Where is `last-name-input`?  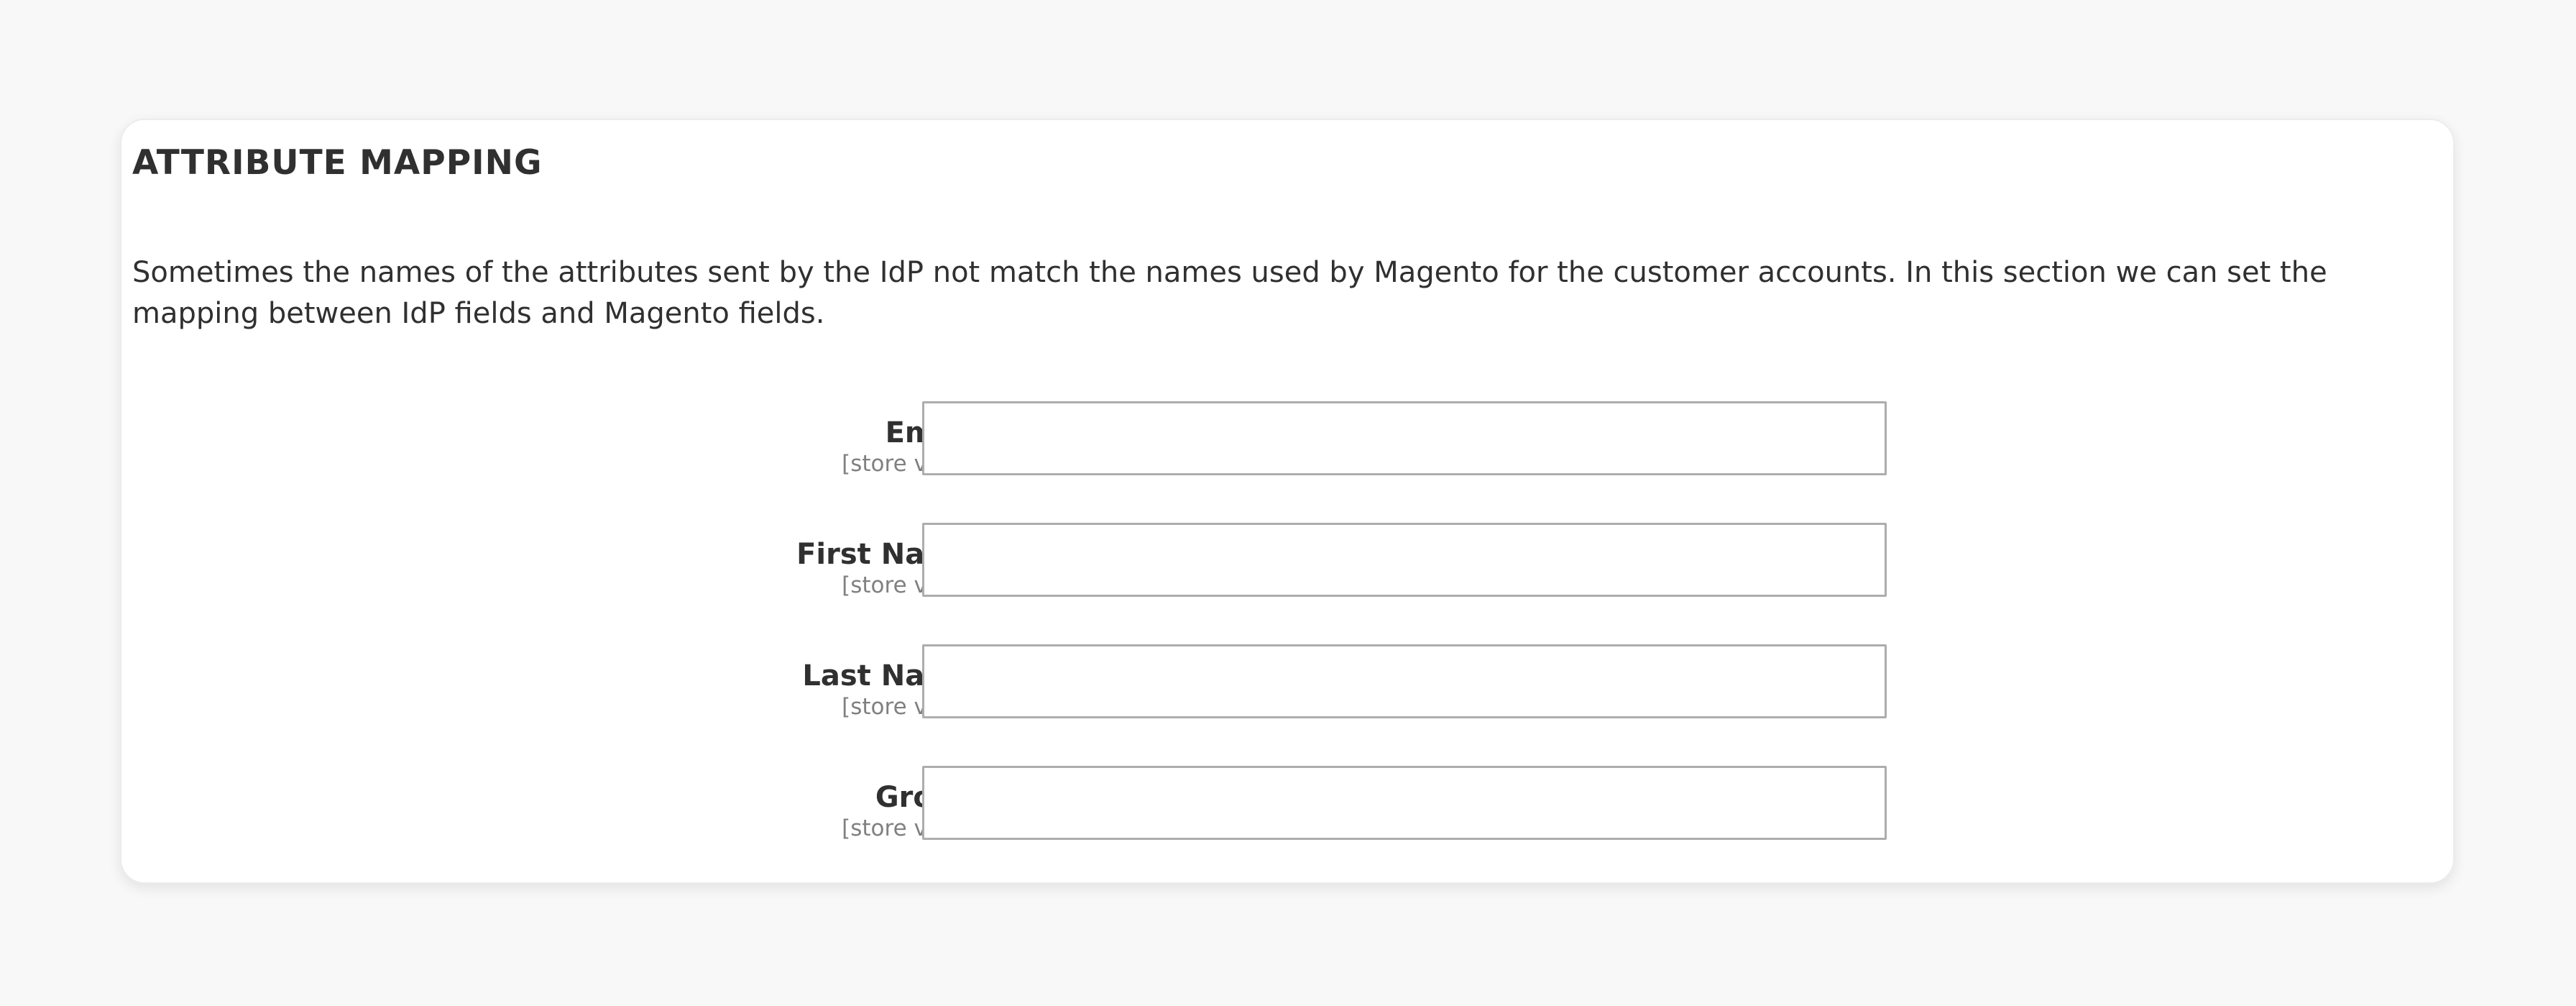 last-name-input is located at coordinates (1404, 681).